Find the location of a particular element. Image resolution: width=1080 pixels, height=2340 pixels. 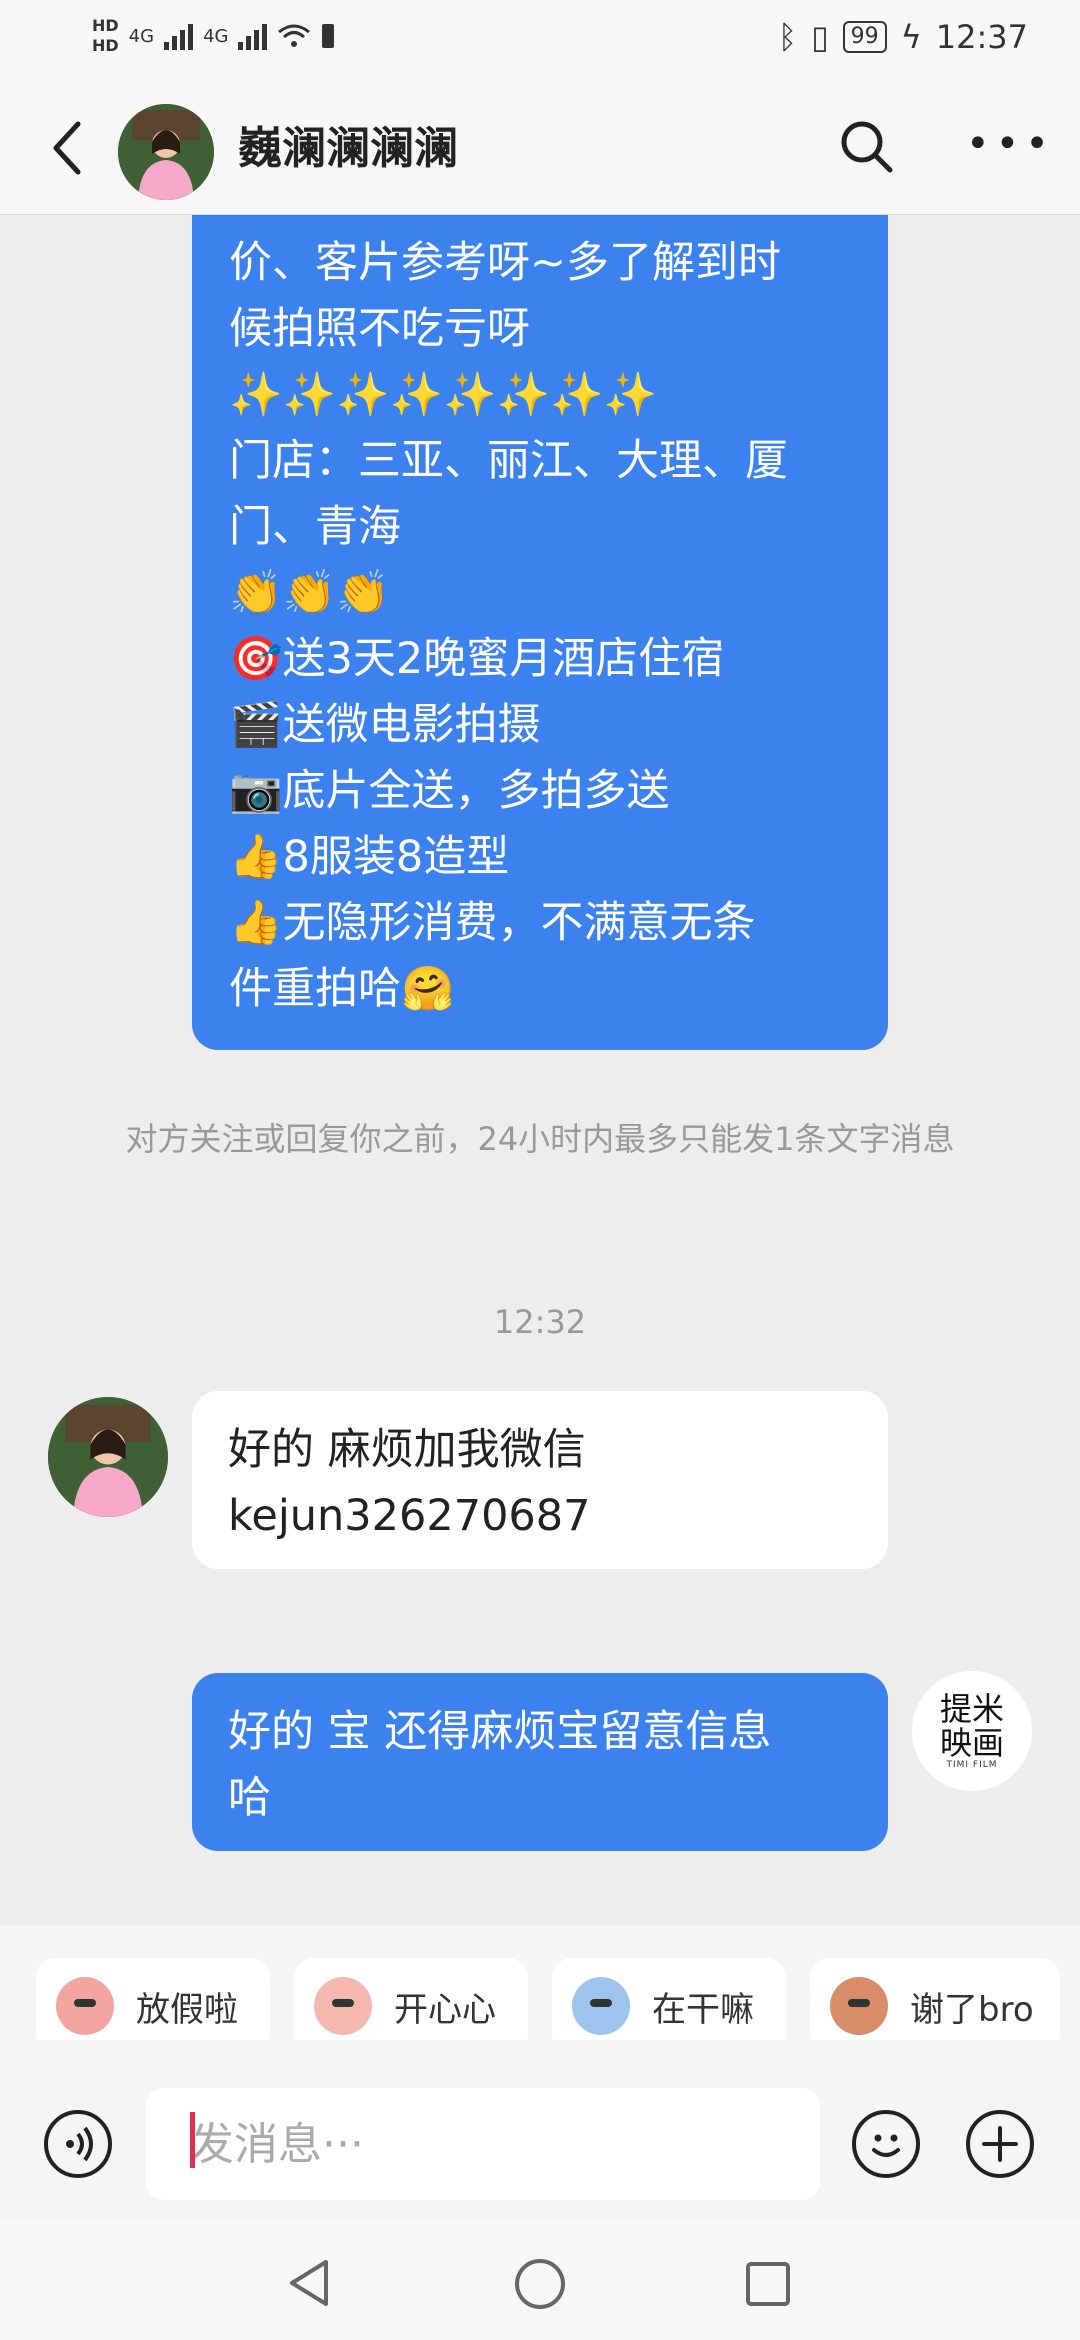

message-input is located at coordinates (483, 2144).